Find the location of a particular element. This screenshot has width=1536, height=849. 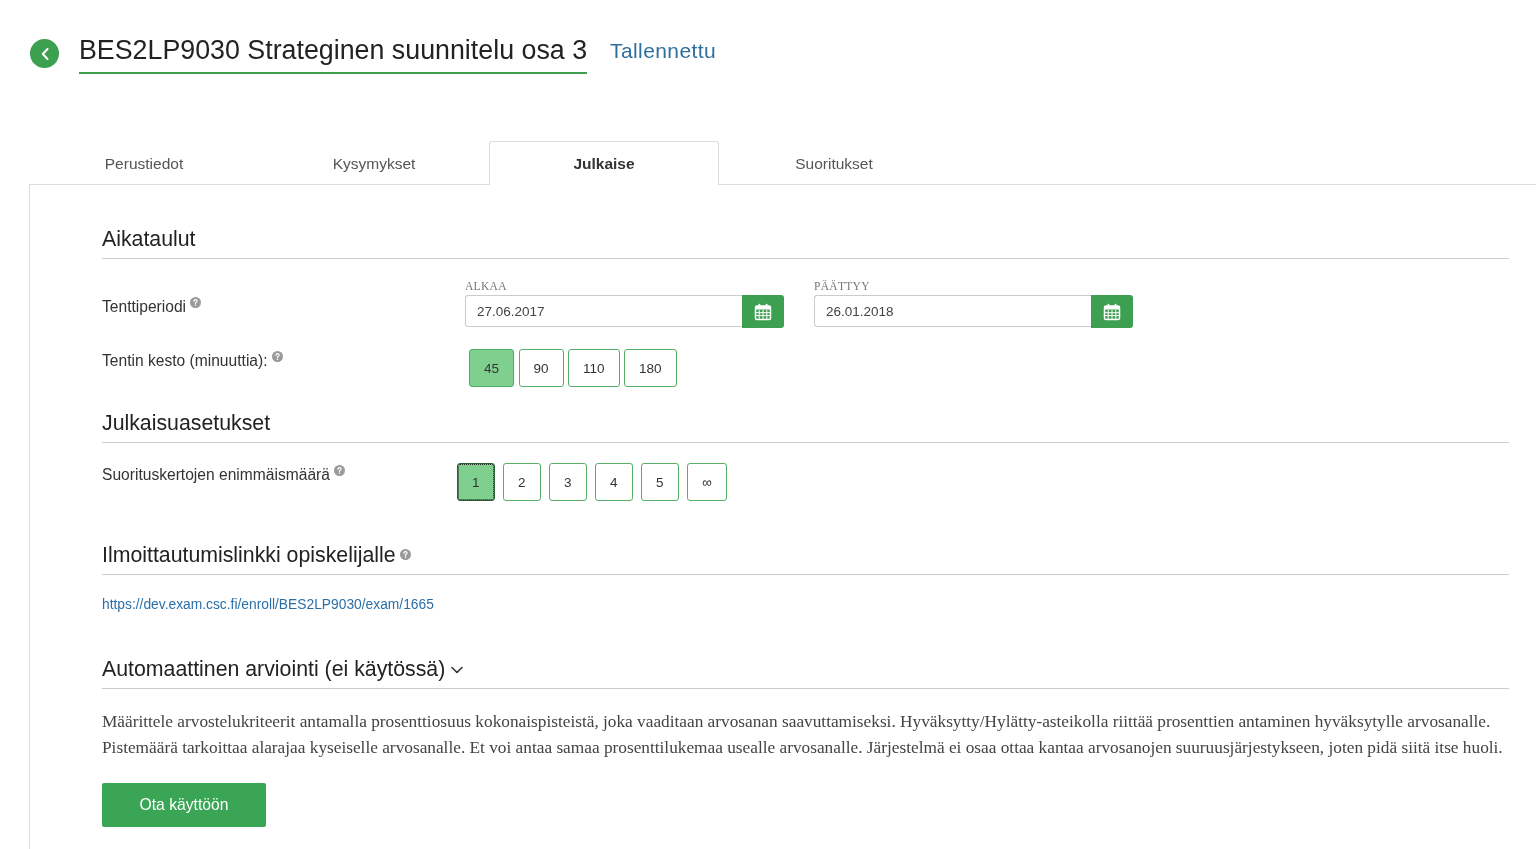

option-button: 90 is located at coordinates (541, 368).